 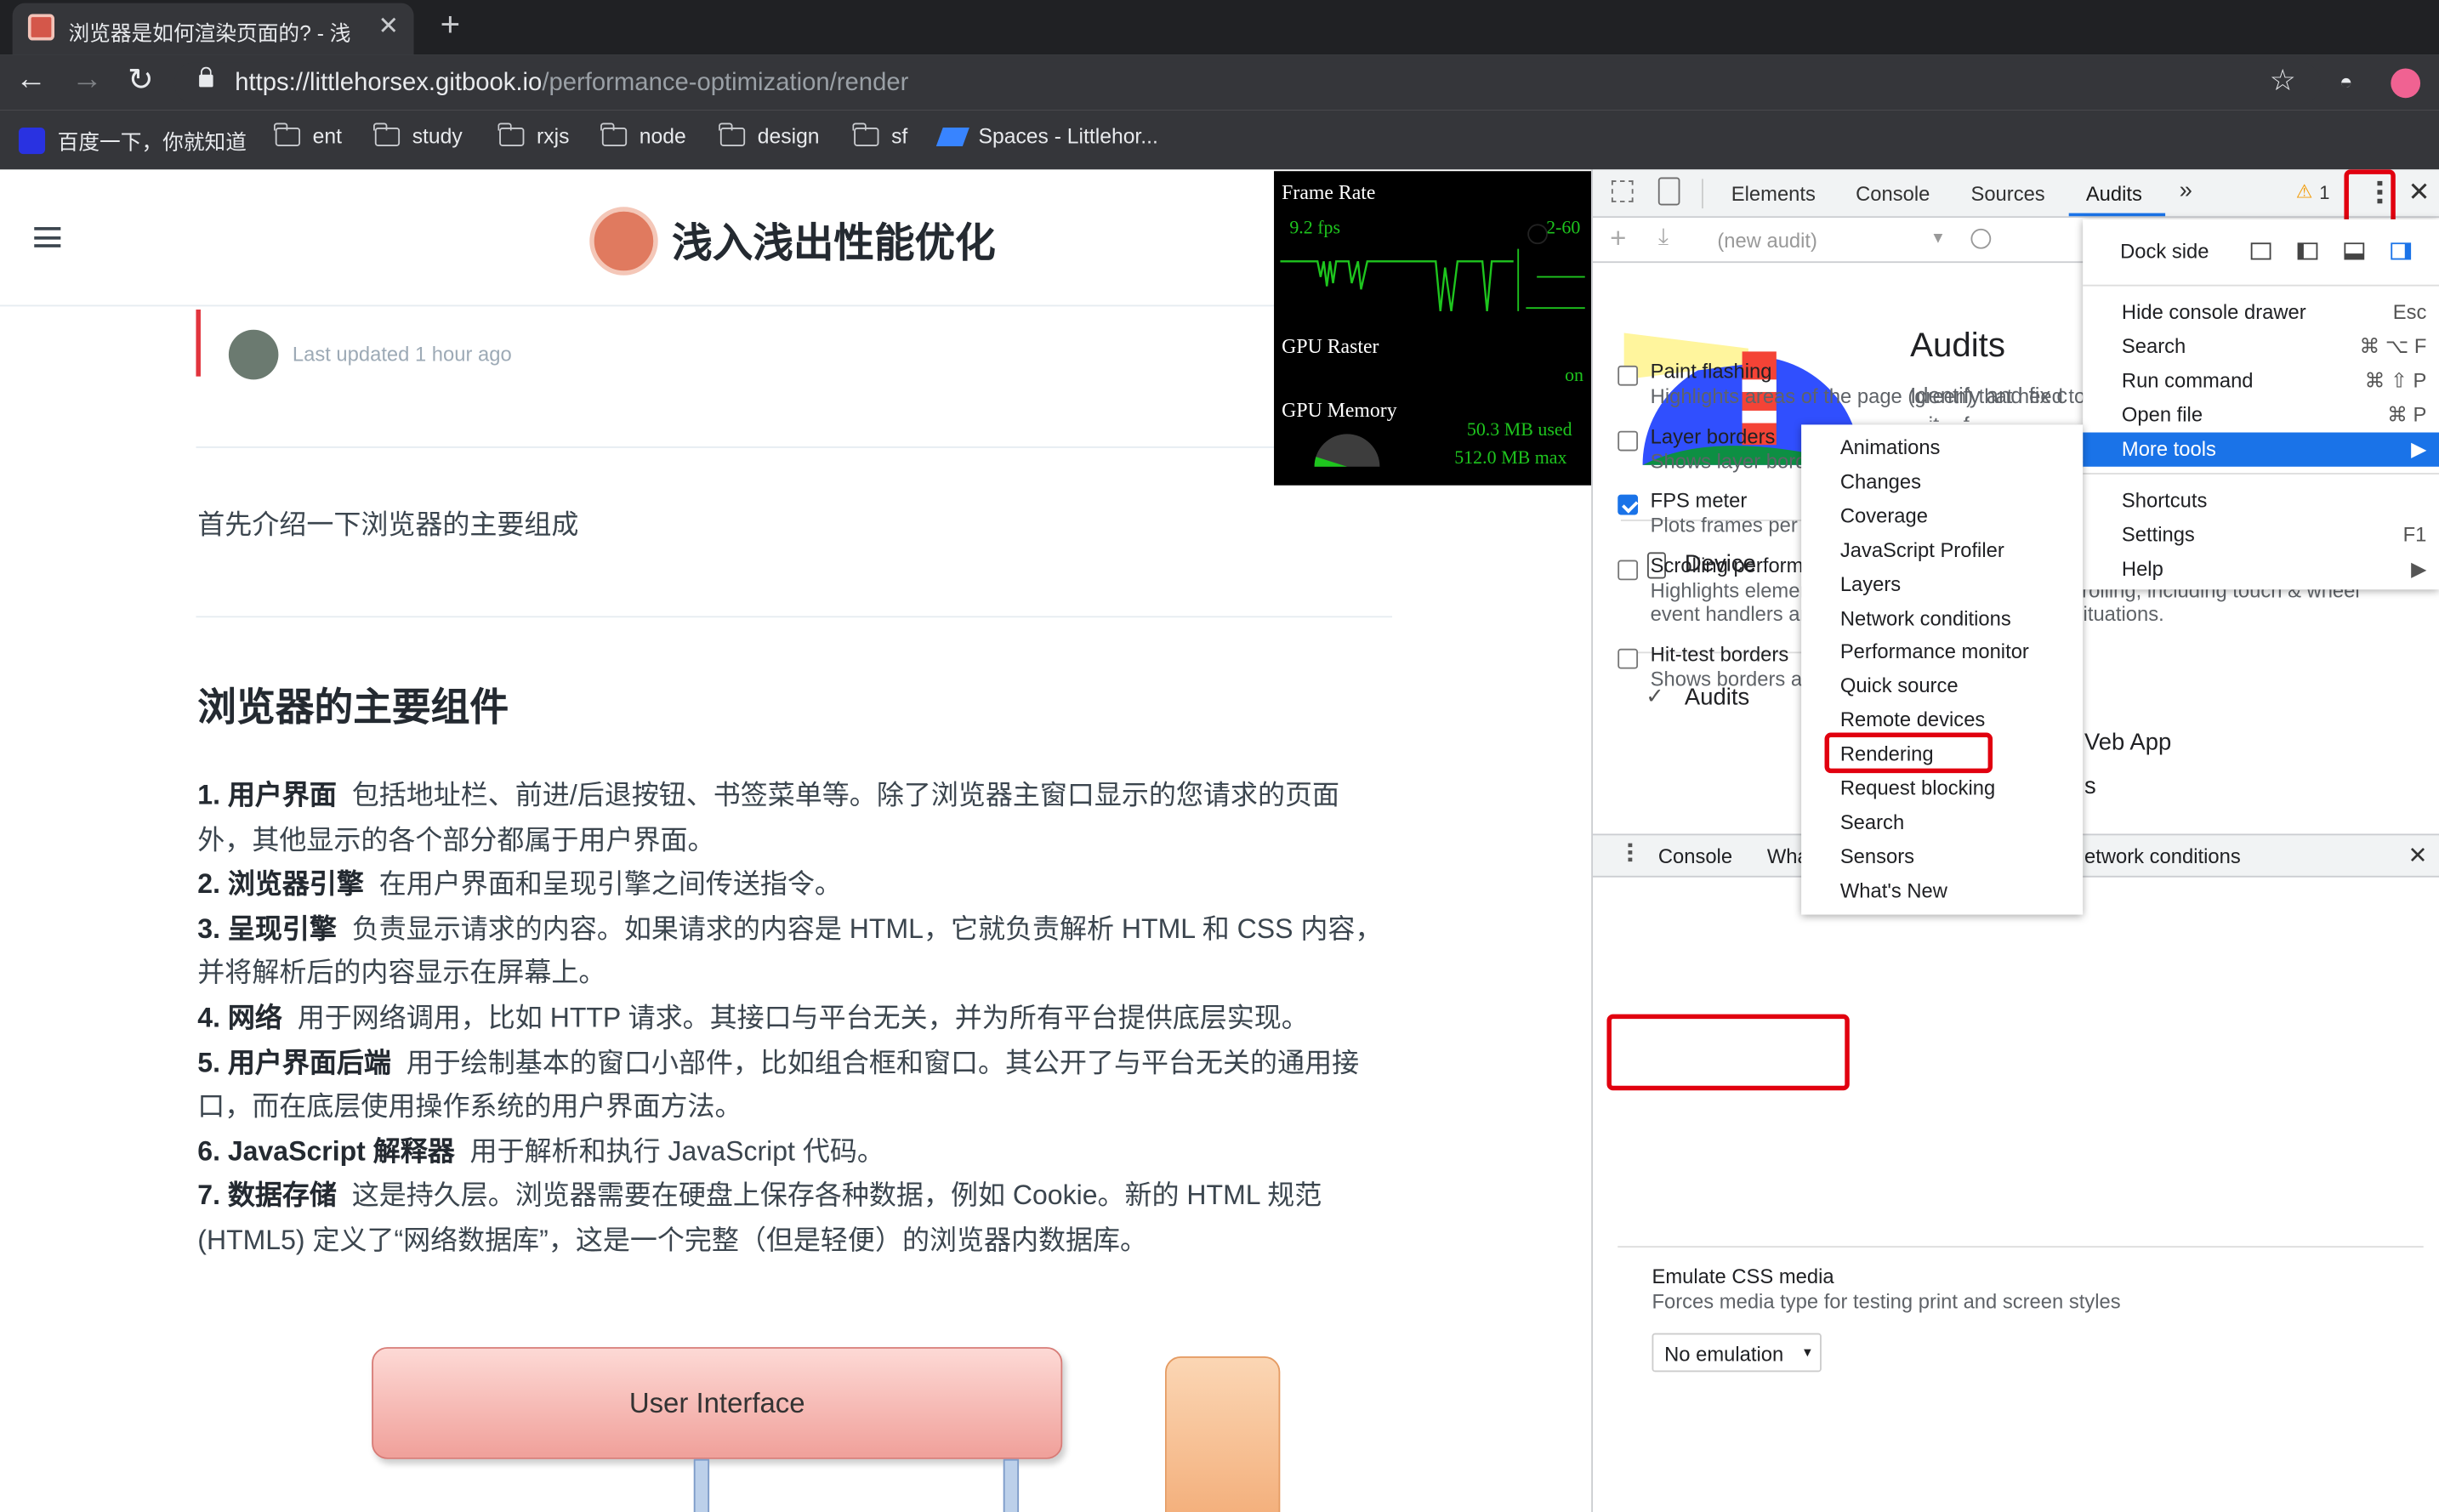 I want to click on drawer-tab-console: Console, so click(x=1695, y=855).